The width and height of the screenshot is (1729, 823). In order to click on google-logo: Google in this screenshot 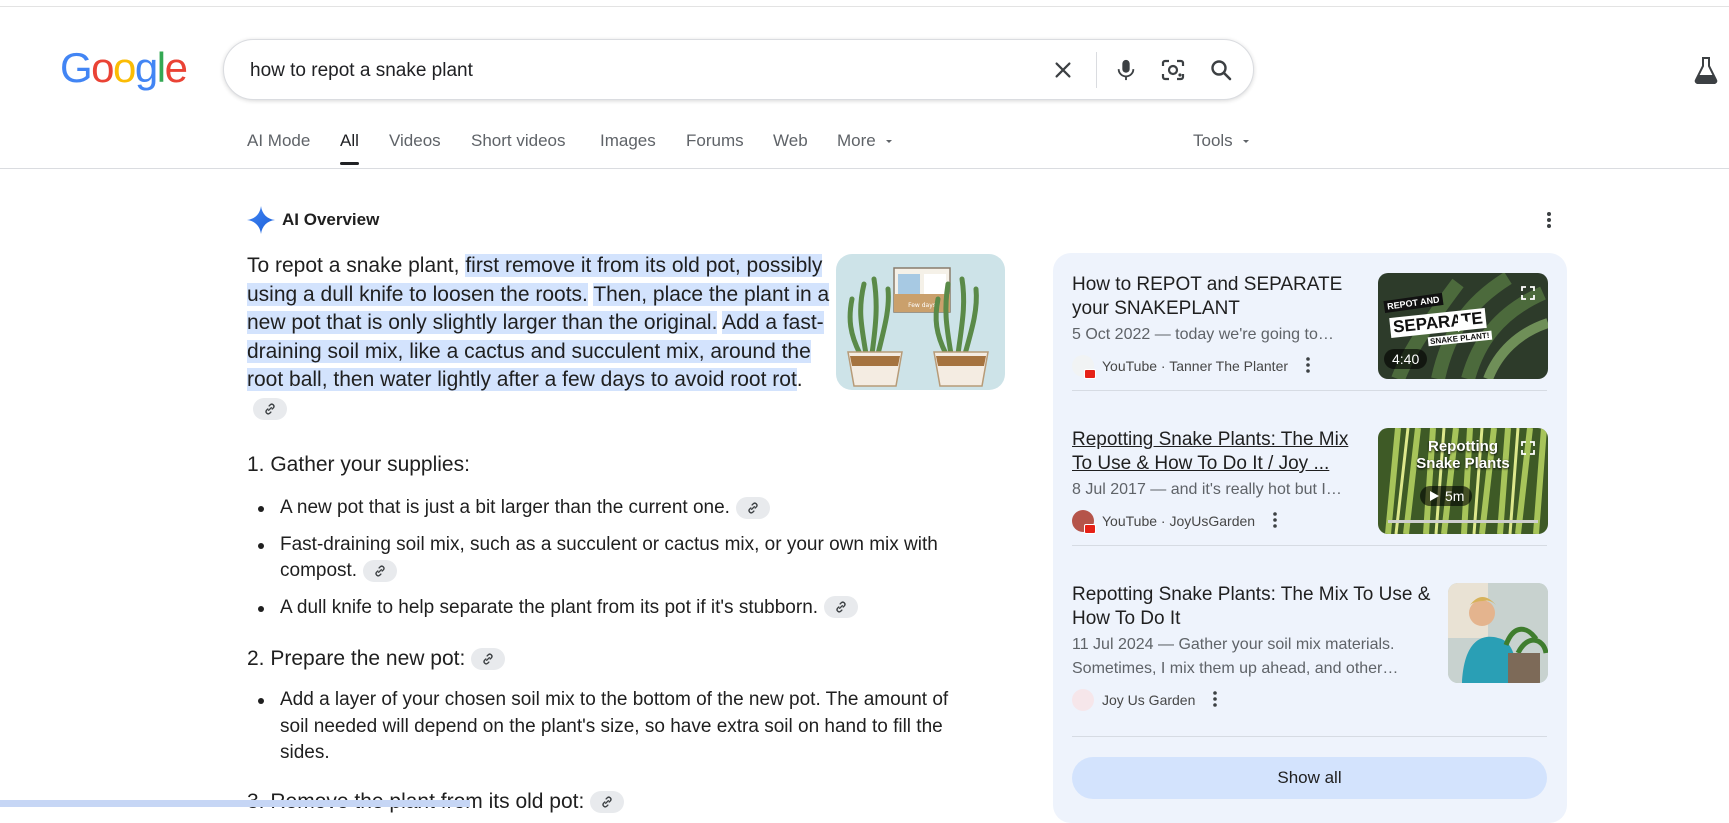, I will do `click(124, 68)`.